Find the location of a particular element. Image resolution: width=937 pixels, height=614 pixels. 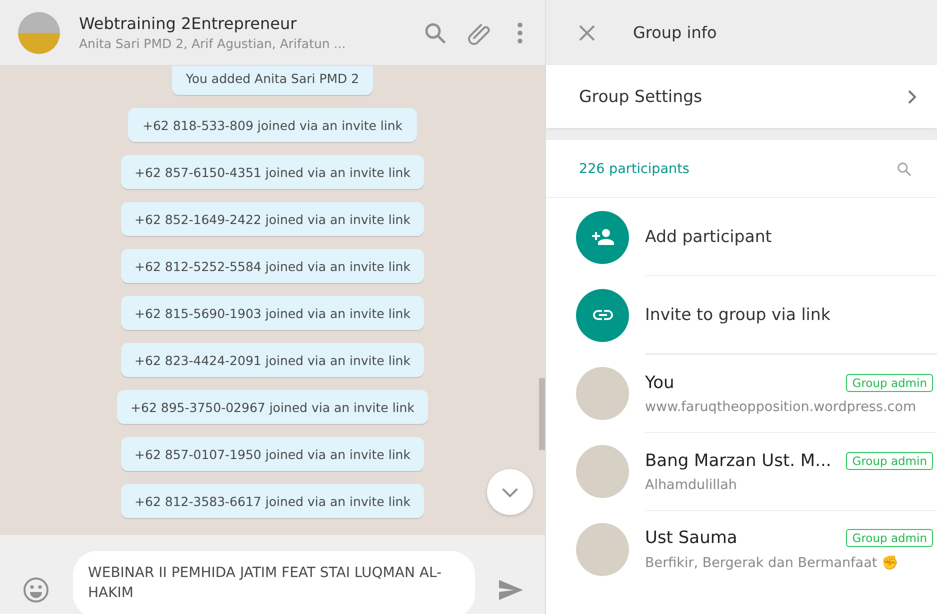

close-icon is located at coordinates (587, 32).